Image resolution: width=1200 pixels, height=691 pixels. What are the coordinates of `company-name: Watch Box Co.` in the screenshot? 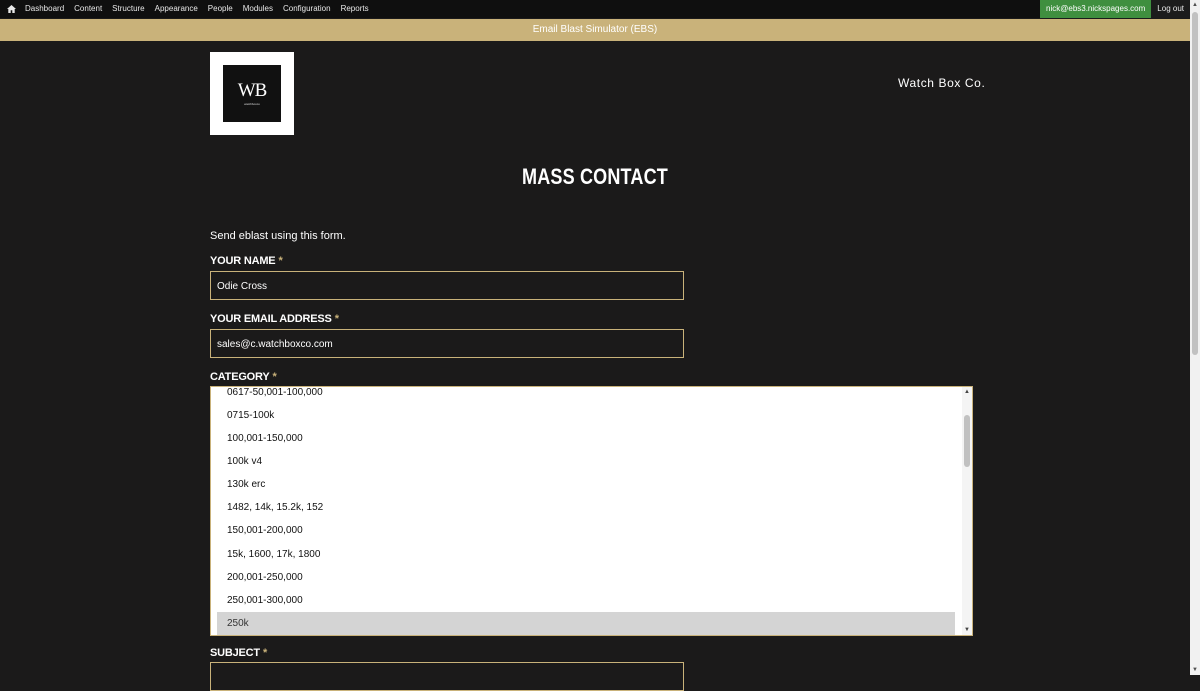 It's located at (942, 83).